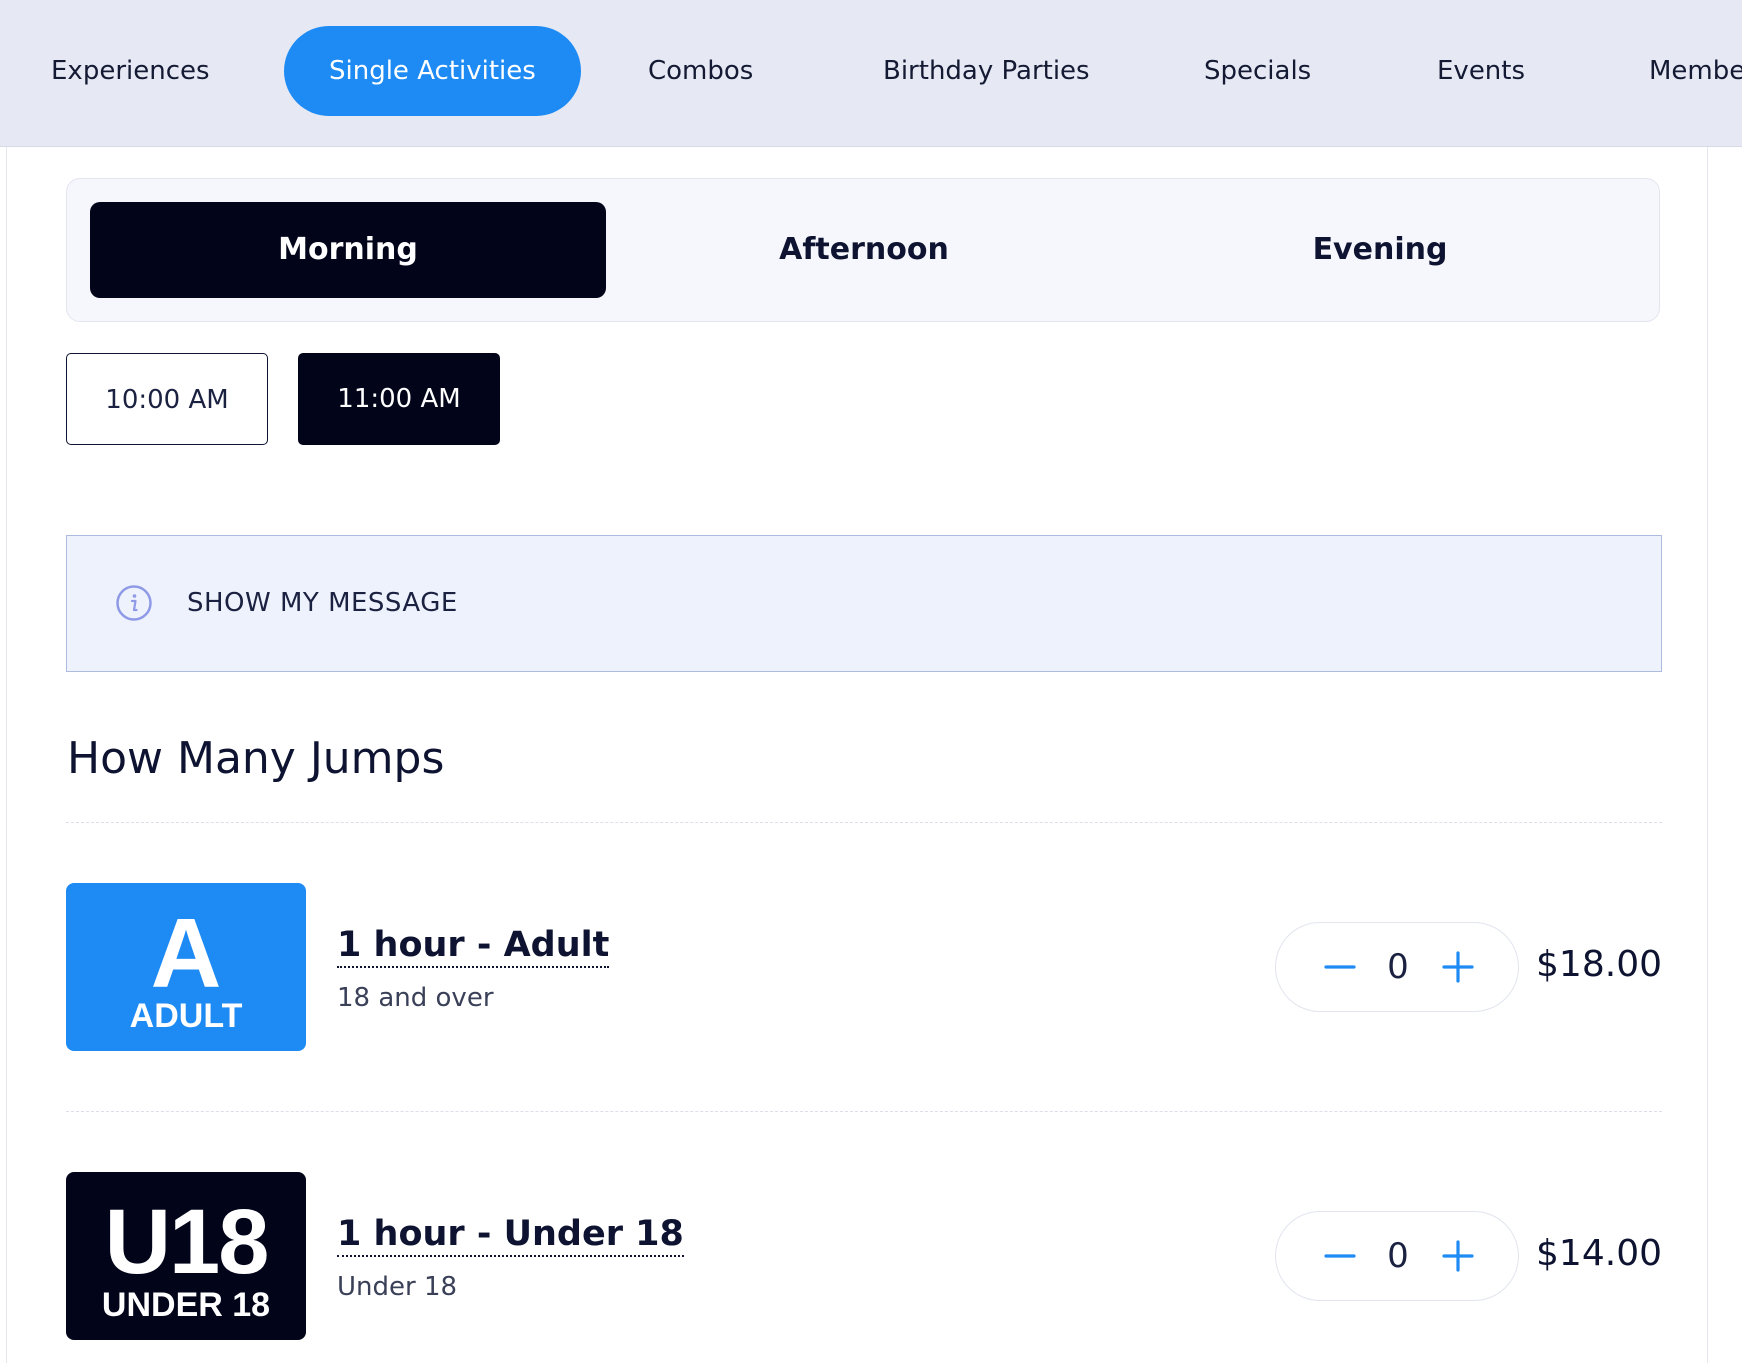 This screenshot has height=1363, width=1742. Describe the element at coordinates (986, 71) in the screenshot. I see `nav-tab-birthday-parties: Birthday Parties` at that location.